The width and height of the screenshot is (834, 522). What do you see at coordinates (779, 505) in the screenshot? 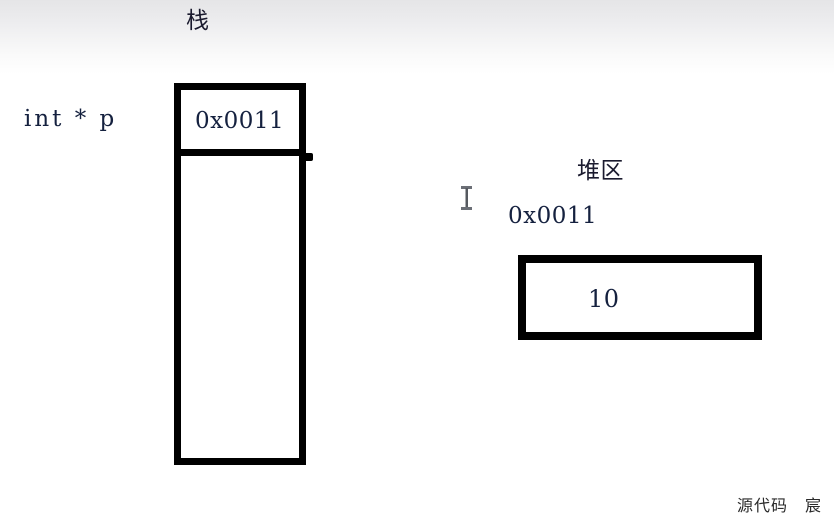
I see `watermark: 源代码 宸` at bounding box center [779, 505].